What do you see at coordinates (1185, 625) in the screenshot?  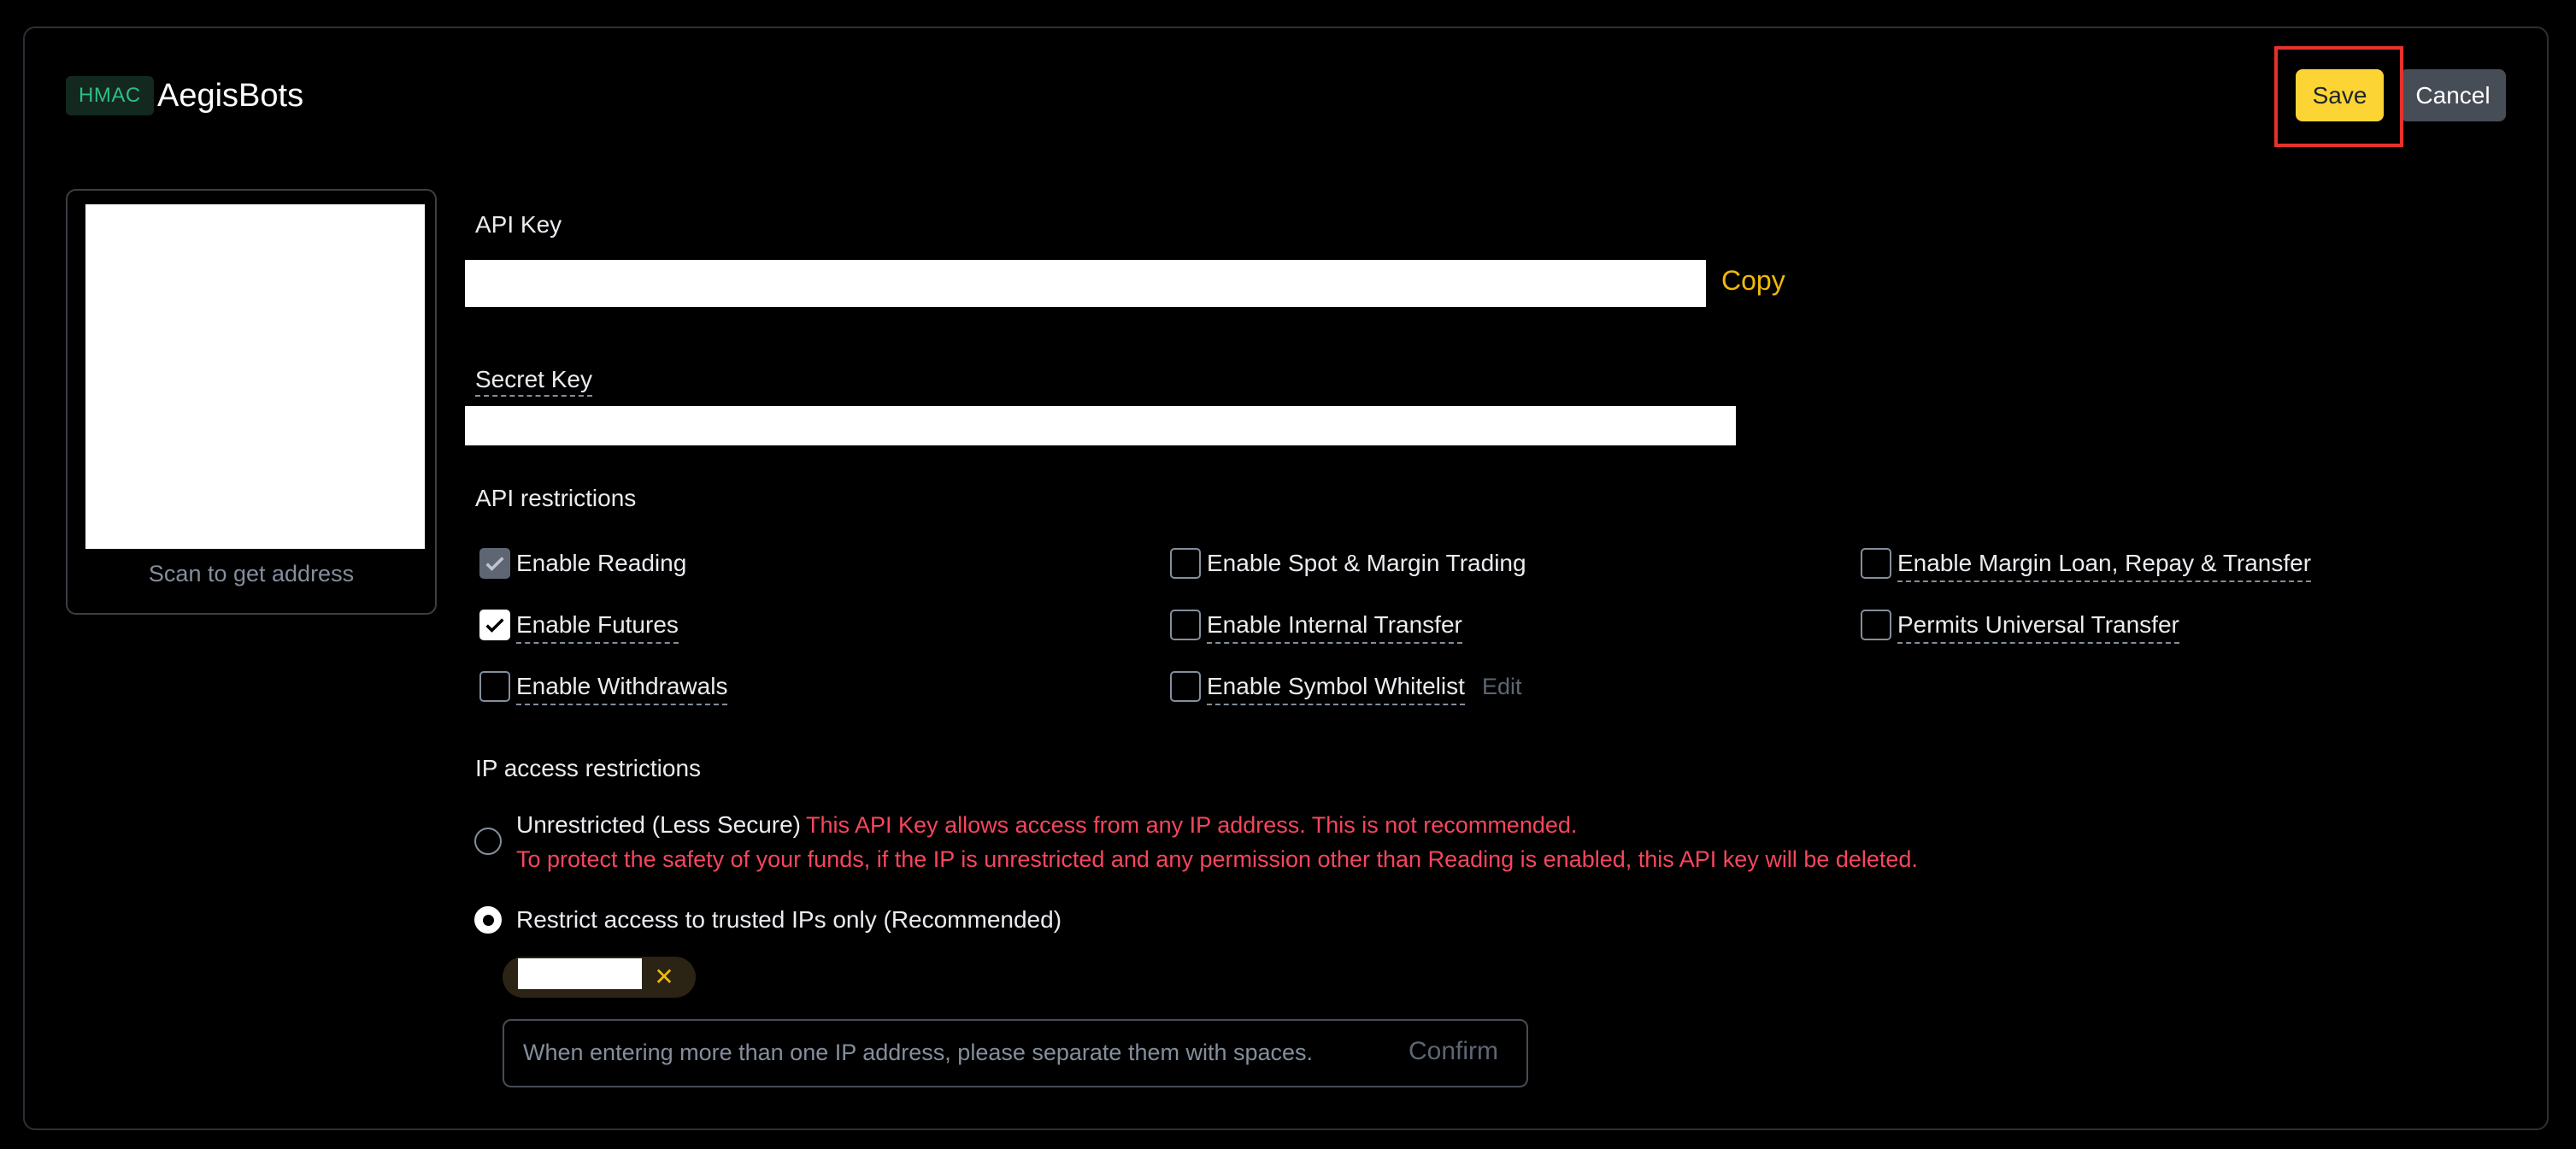 I see `enable-internal-transfer-checkbox` at bounding box center [1185, 625].